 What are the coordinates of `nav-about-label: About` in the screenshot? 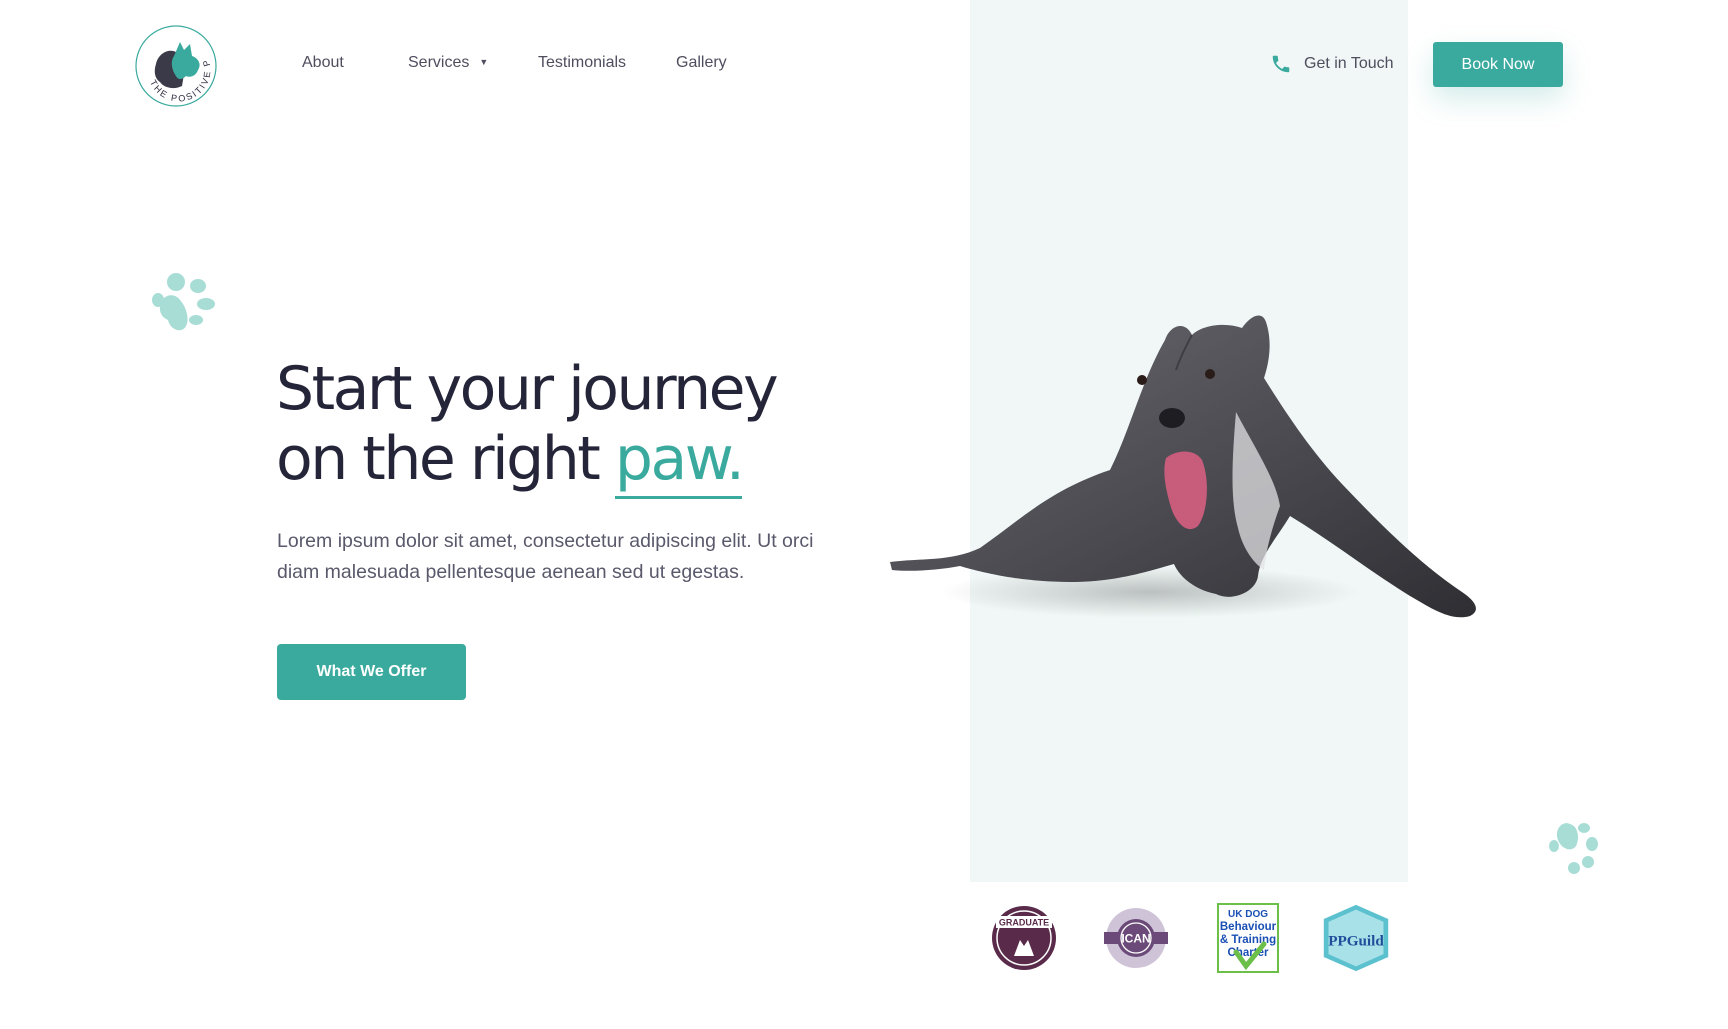 It's located at (323, 62).